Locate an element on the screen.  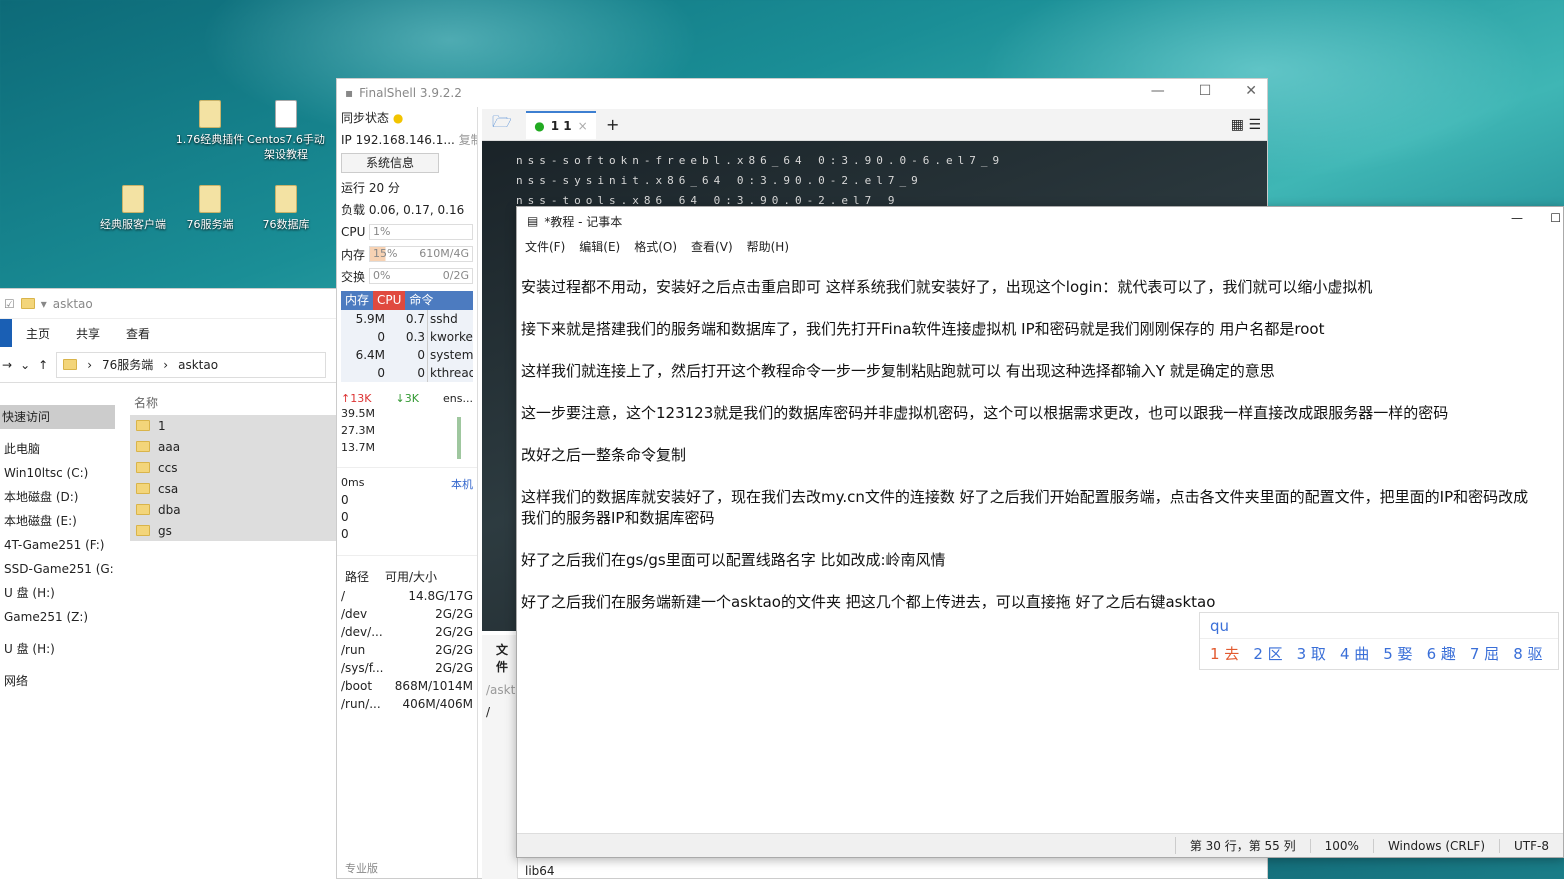
add-tab-icon: + is located at coordinates (612, 124).